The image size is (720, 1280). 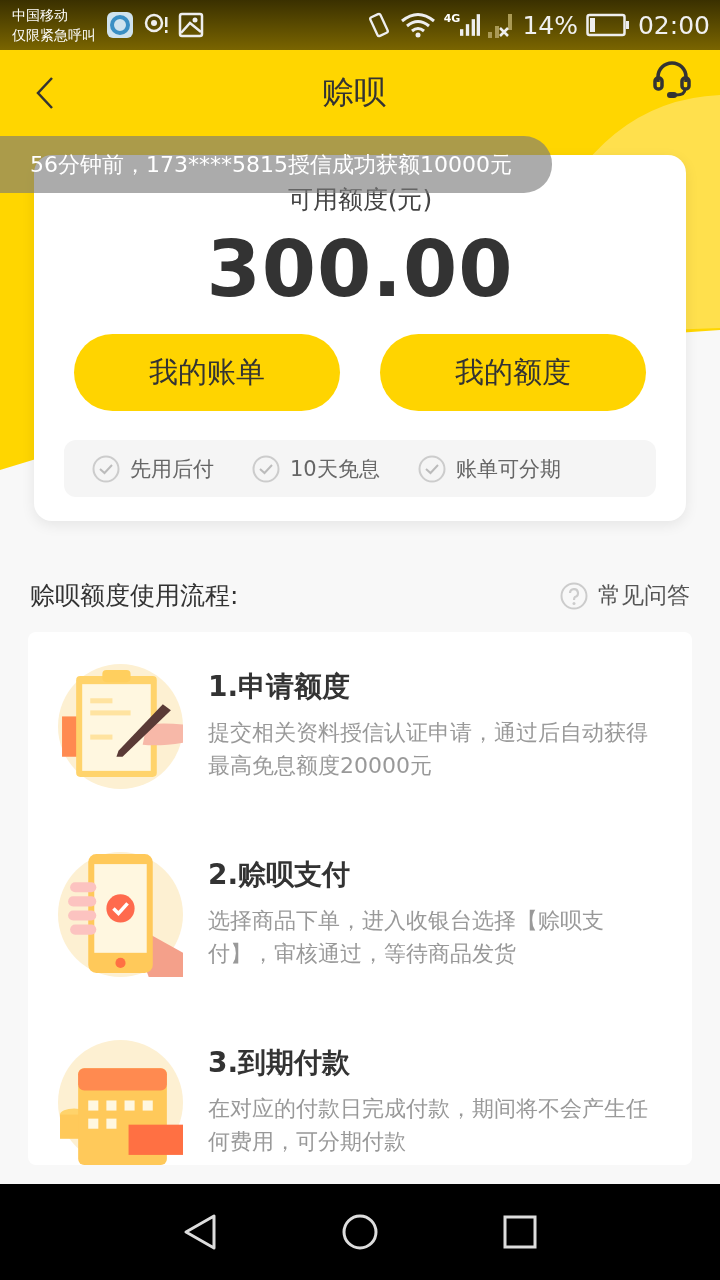 What do you see at coordinates (417, 25) in the screenshot?
I see `wifi-icon` at bounding box center [417, 25].